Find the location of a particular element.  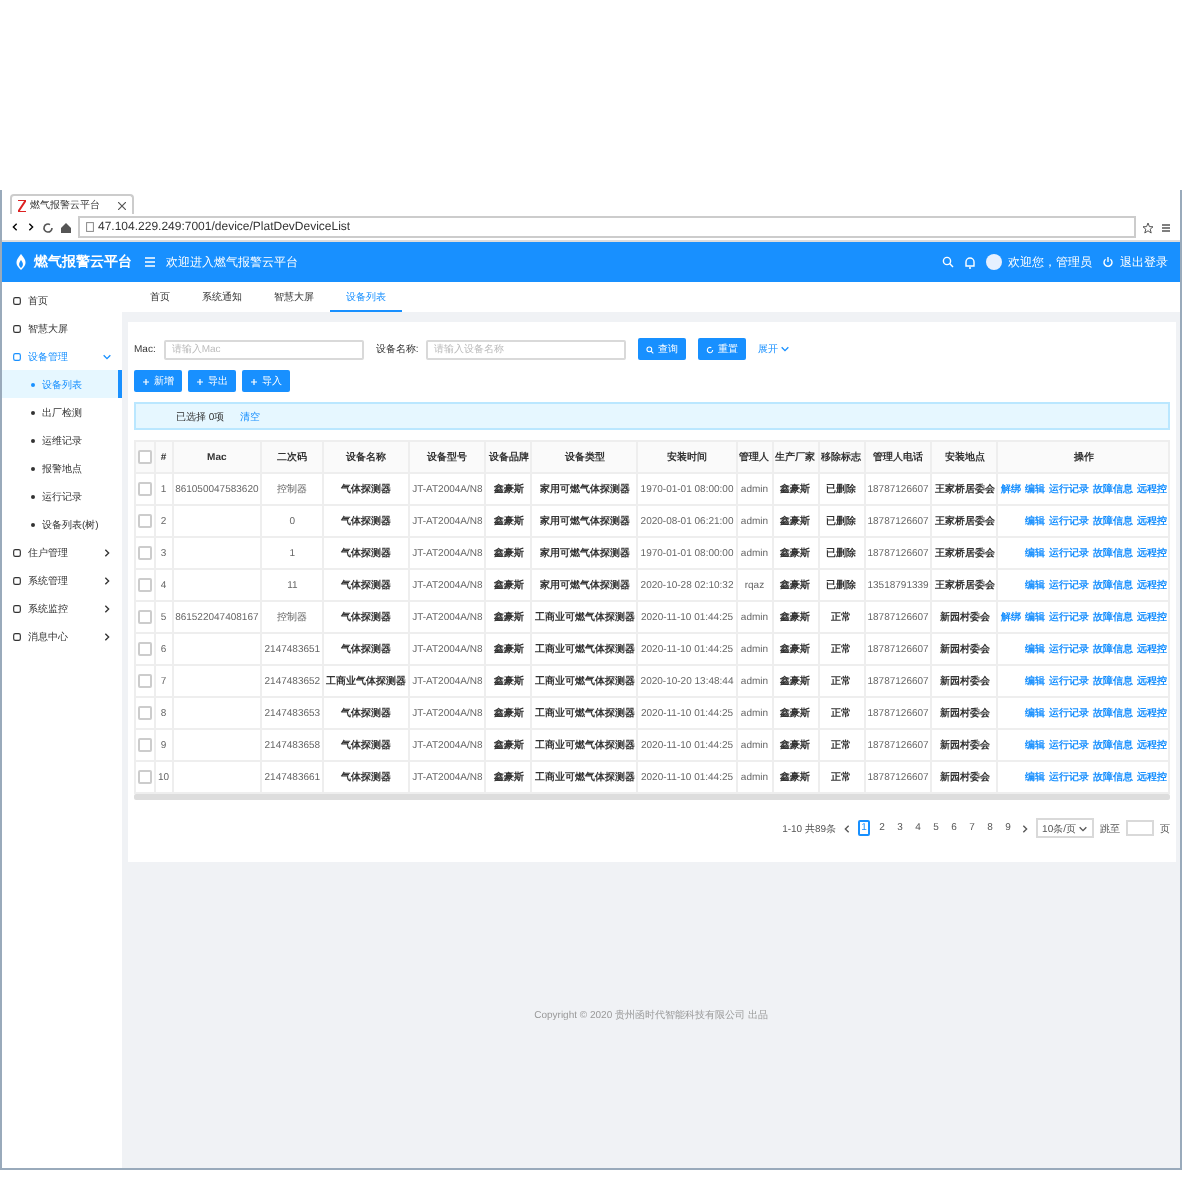

star-icon is located at coordinates (1148, 227).